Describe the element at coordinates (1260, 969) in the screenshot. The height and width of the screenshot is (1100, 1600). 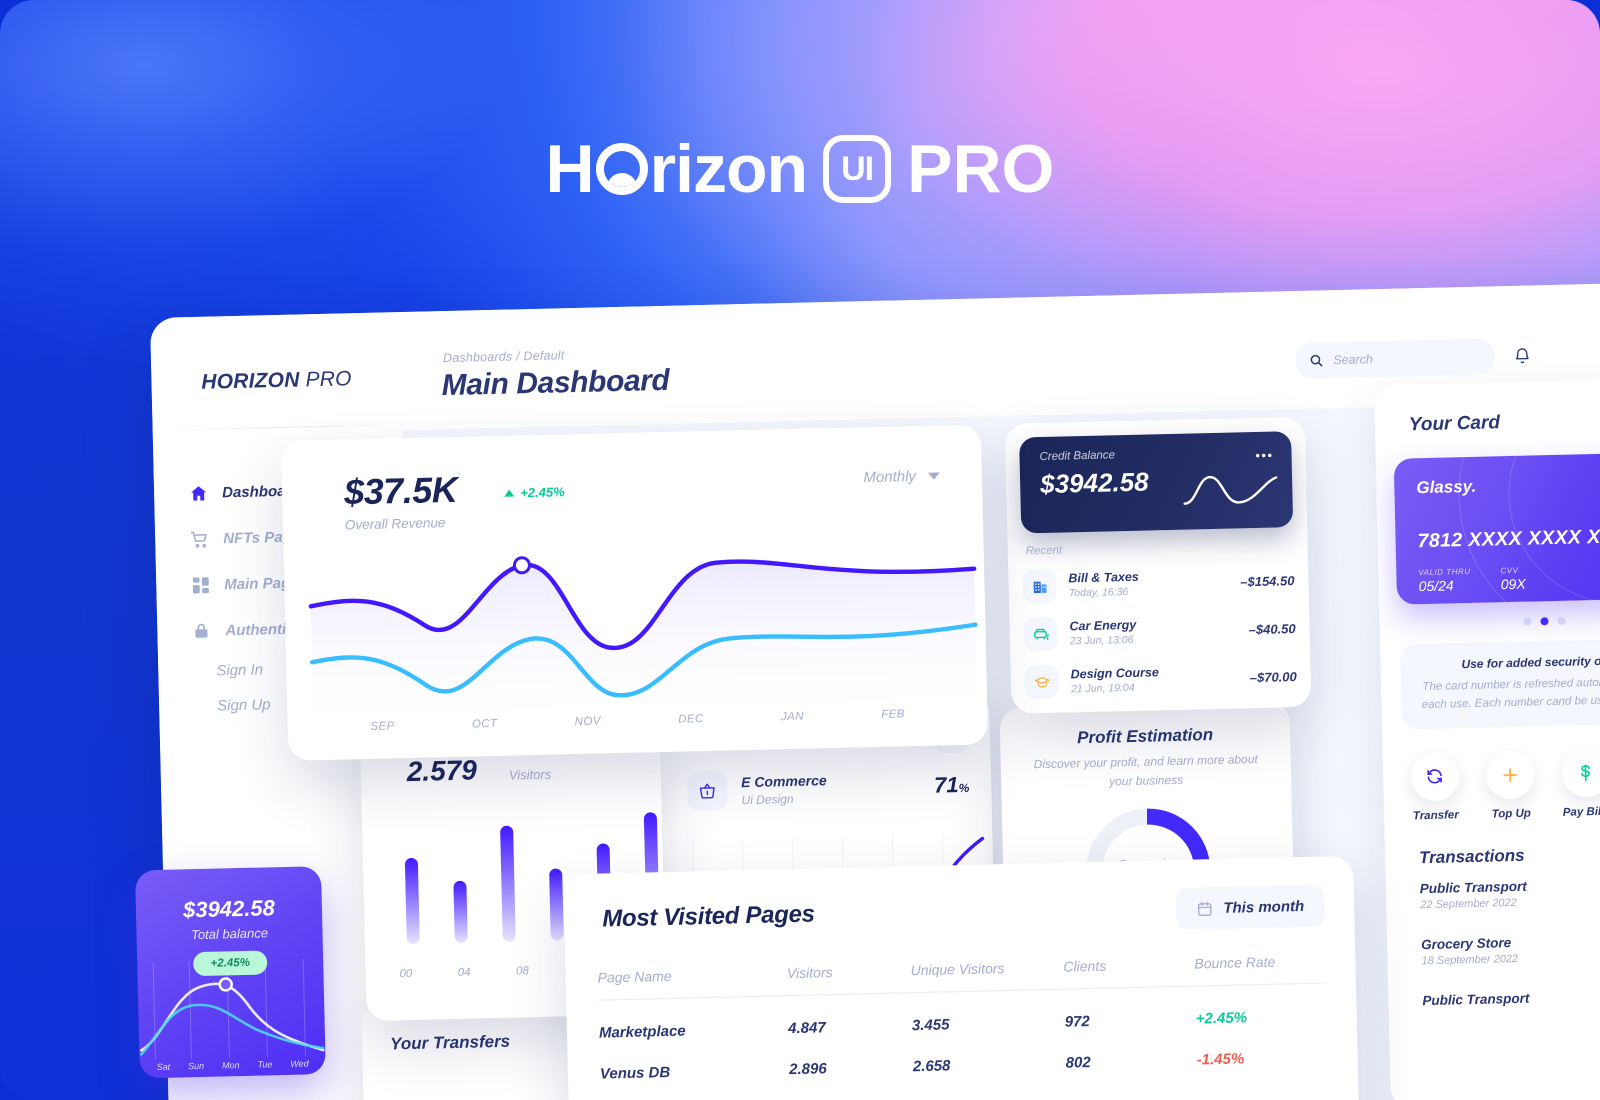
I see `column-header-bounce-rate: Bounce Rate` at that location.